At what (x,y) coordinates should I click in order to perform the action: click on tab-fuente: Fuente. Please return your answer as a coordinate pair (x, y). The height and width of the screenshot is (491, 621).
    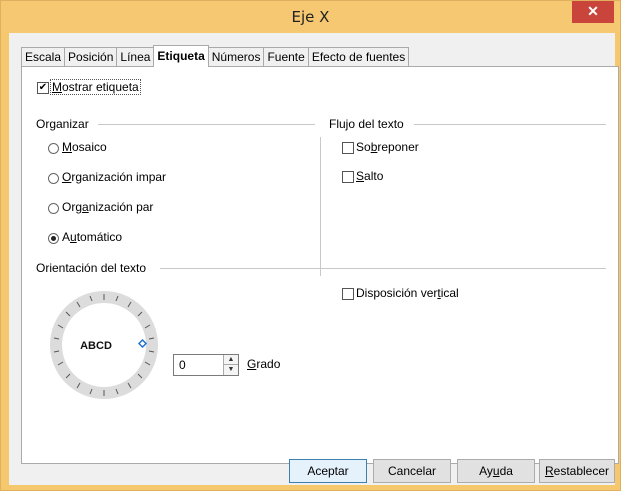
    Looking at the image, I should click on (286, 56).